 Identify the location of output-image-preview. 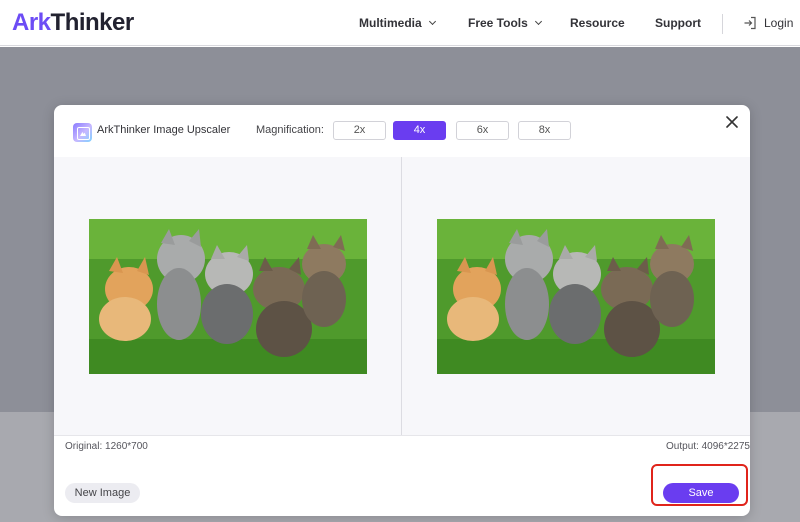
(576, 296).